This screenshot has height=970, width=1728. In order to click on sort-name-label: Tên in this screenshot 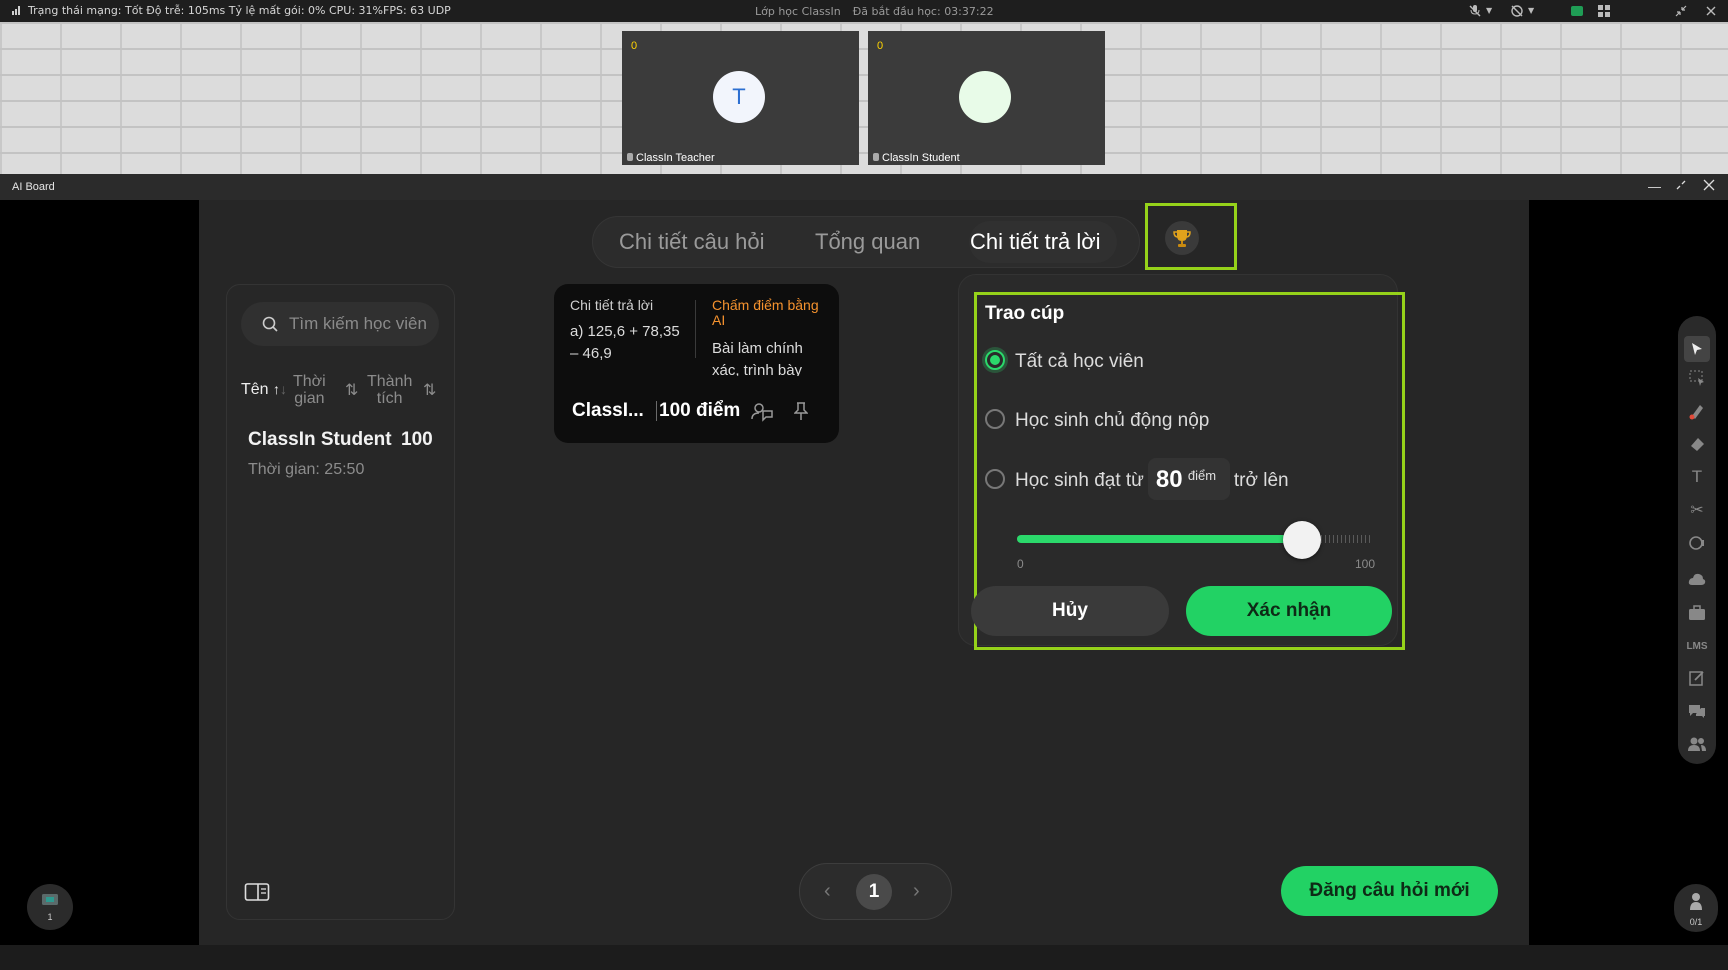, I will do `click(255, 389)`.